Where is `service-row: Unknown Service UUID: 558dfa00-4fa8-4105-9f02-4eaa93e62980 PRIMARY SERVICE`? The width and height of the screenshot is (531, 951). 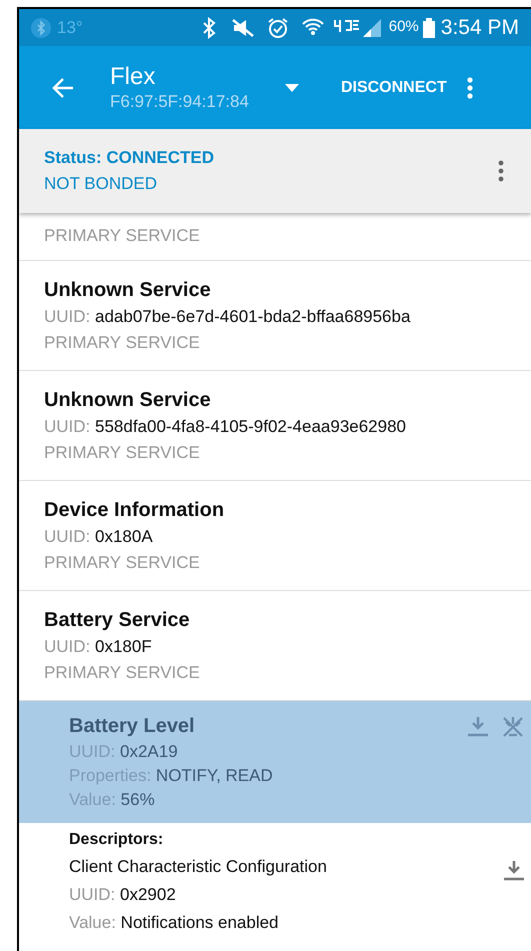 service-row: Unknown Service UUID: 558dfa00-4fa8-4105-9f02-4eaa93e62980 PRIMARY SERVICE is located at coordinates (275, 426).